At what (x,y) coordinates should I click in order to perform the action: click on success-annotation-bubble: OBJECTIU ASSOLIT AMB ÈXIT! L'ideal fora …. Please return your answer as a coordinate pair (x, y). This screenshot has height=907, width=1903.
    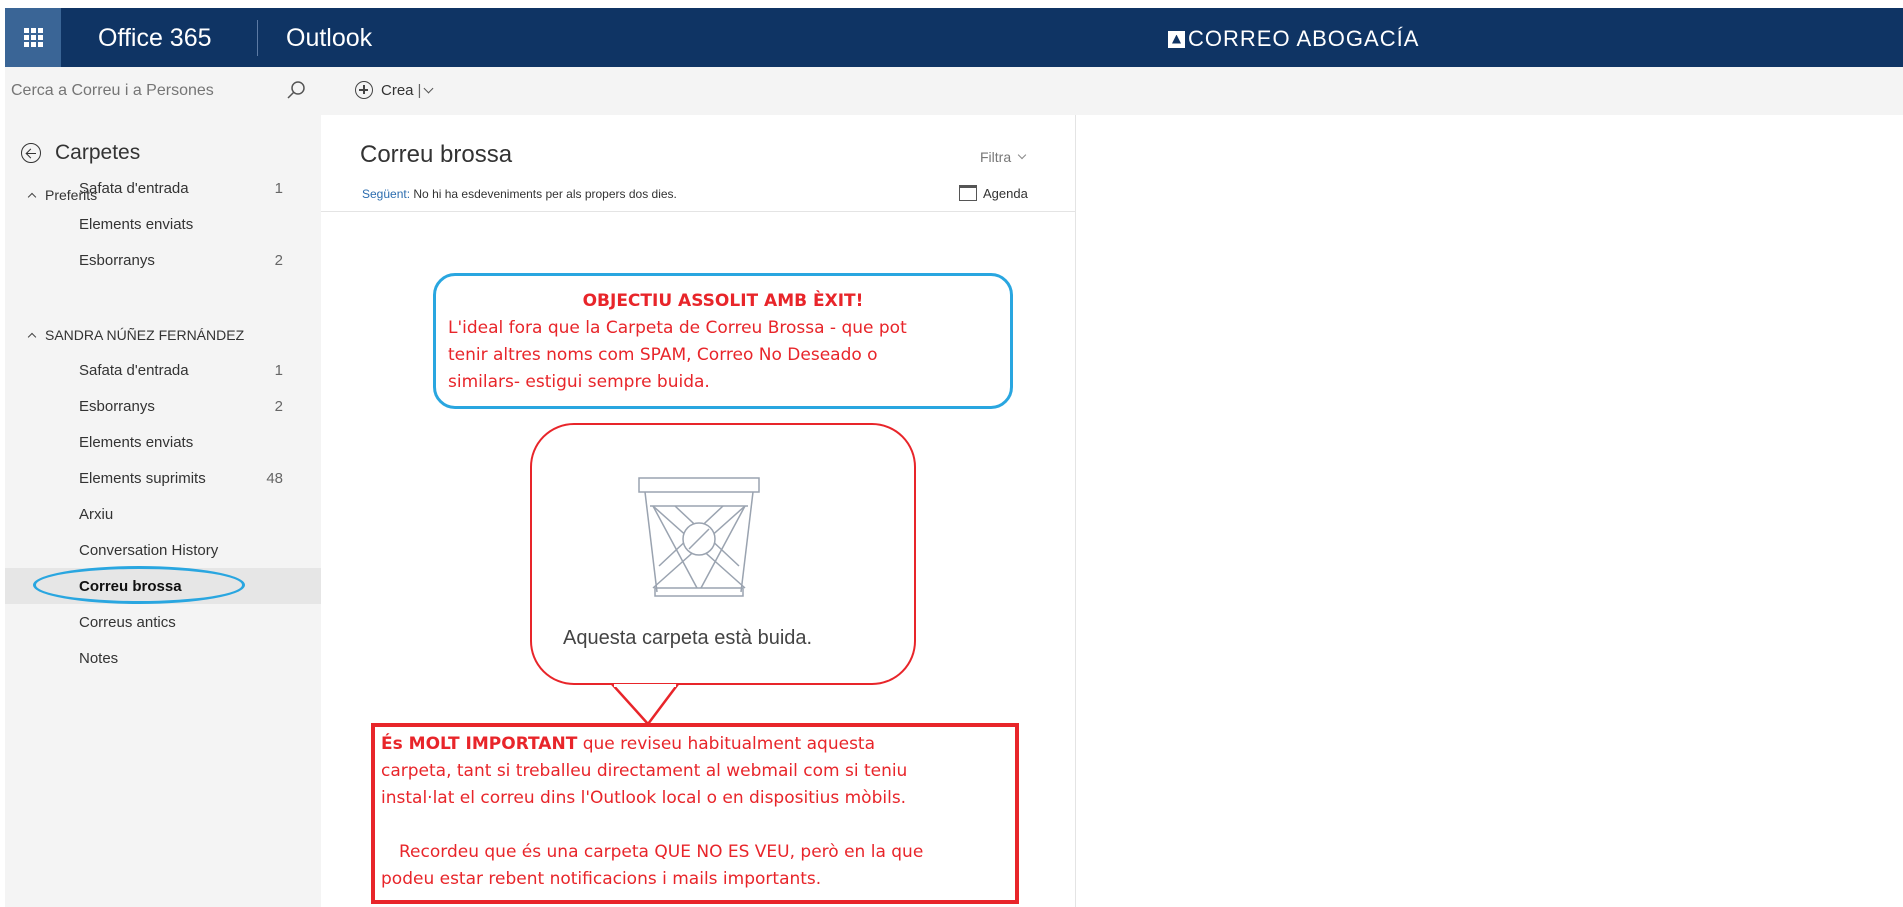
    Looking at the image, I should click on (723, 341).